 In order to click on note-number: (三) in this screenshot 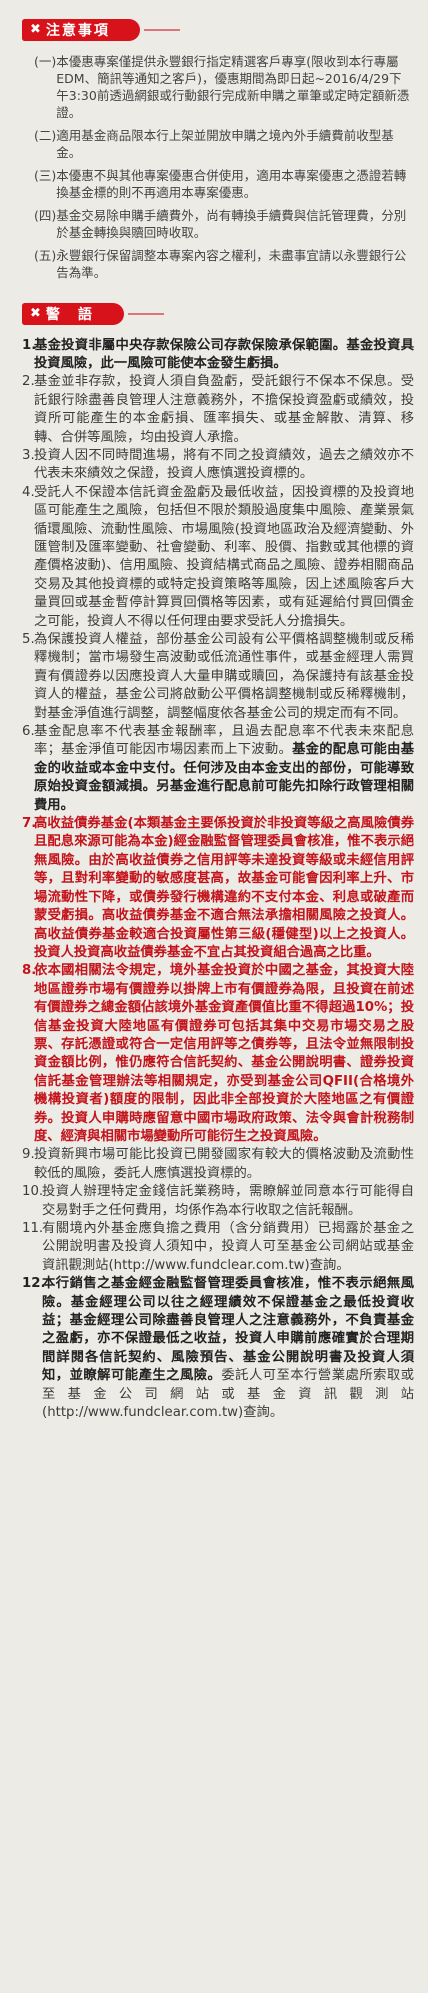, I will do `click(45, 175)`.